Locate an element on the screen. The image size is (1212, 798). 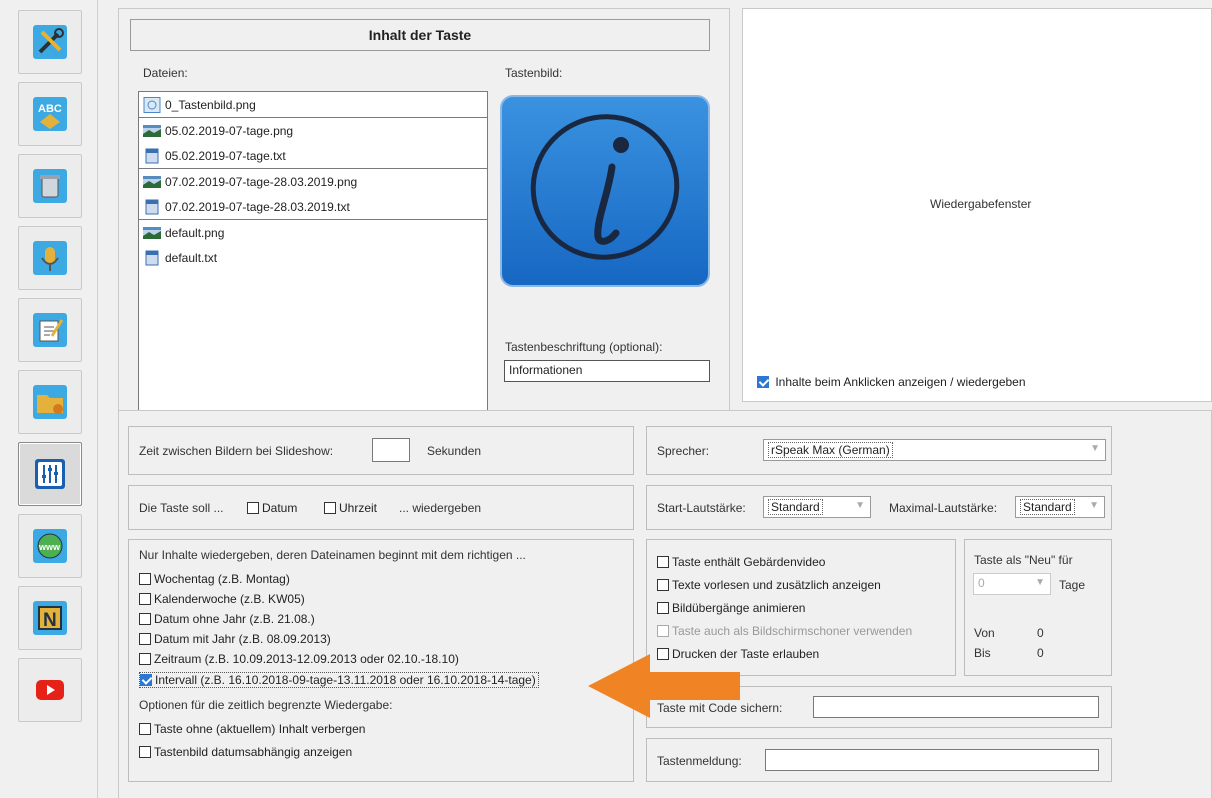
youtube-icon is located at coordinates (50, 690).